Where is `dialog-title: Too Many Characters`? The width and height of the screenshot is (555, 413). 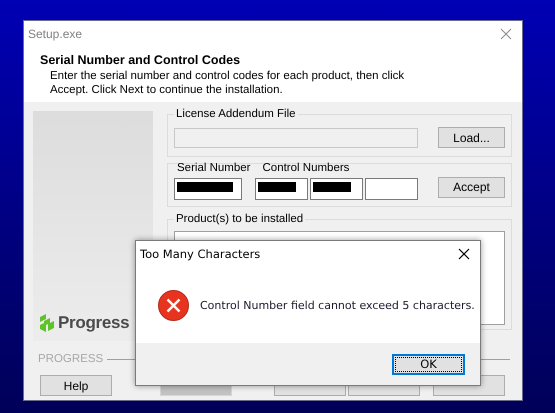
dialog-title: Too Many Characters is located at coordinates (200, 254).